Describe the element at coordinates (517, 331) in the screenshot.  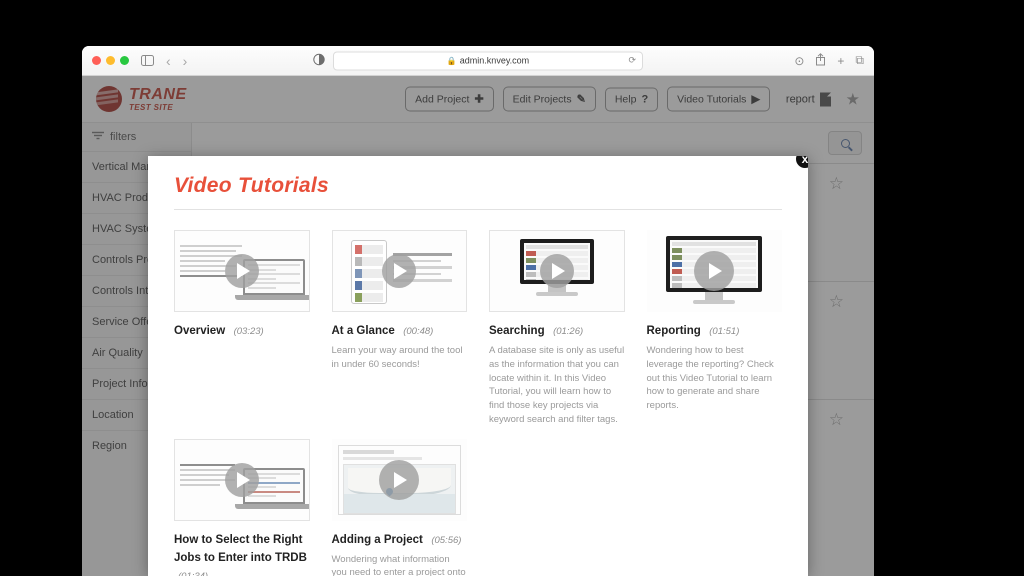
I see `video-title: Searching` at that location.